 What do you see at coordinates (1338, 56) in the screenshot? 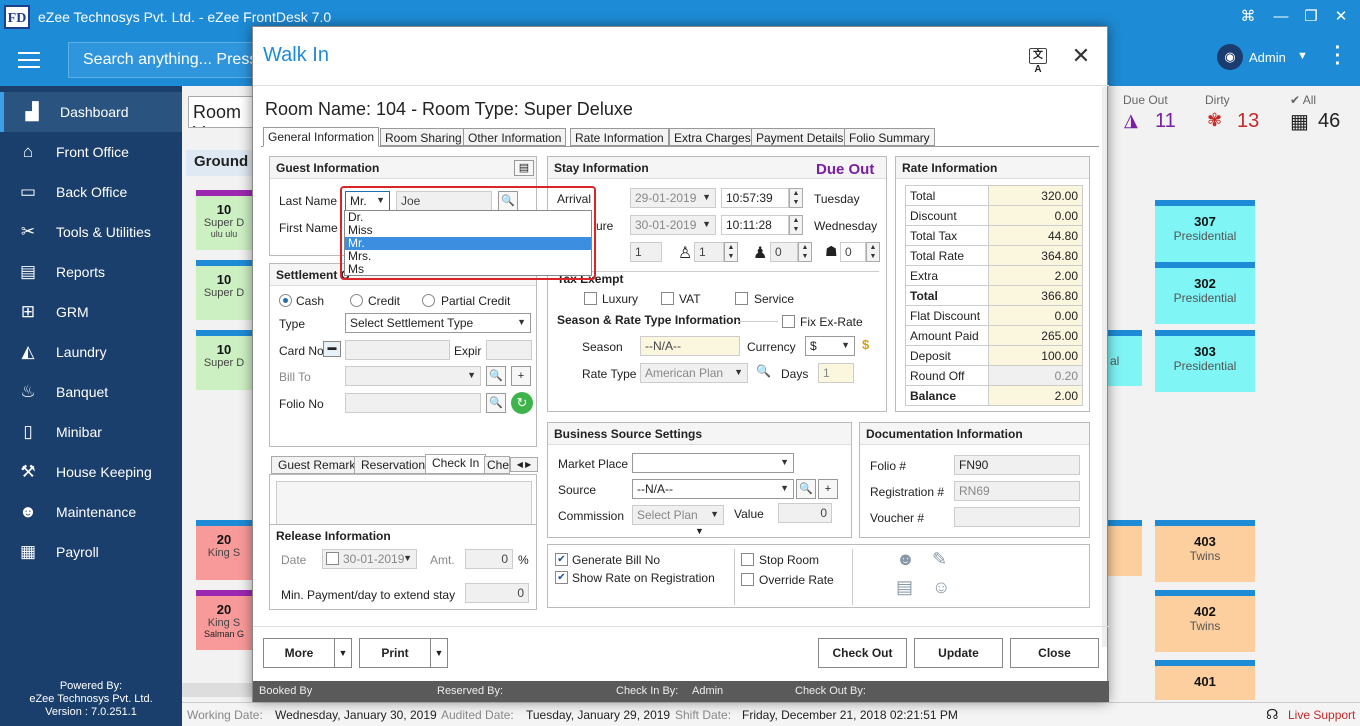
I see `more-options-icon: · · ·` at bounding box center [1338, 56].